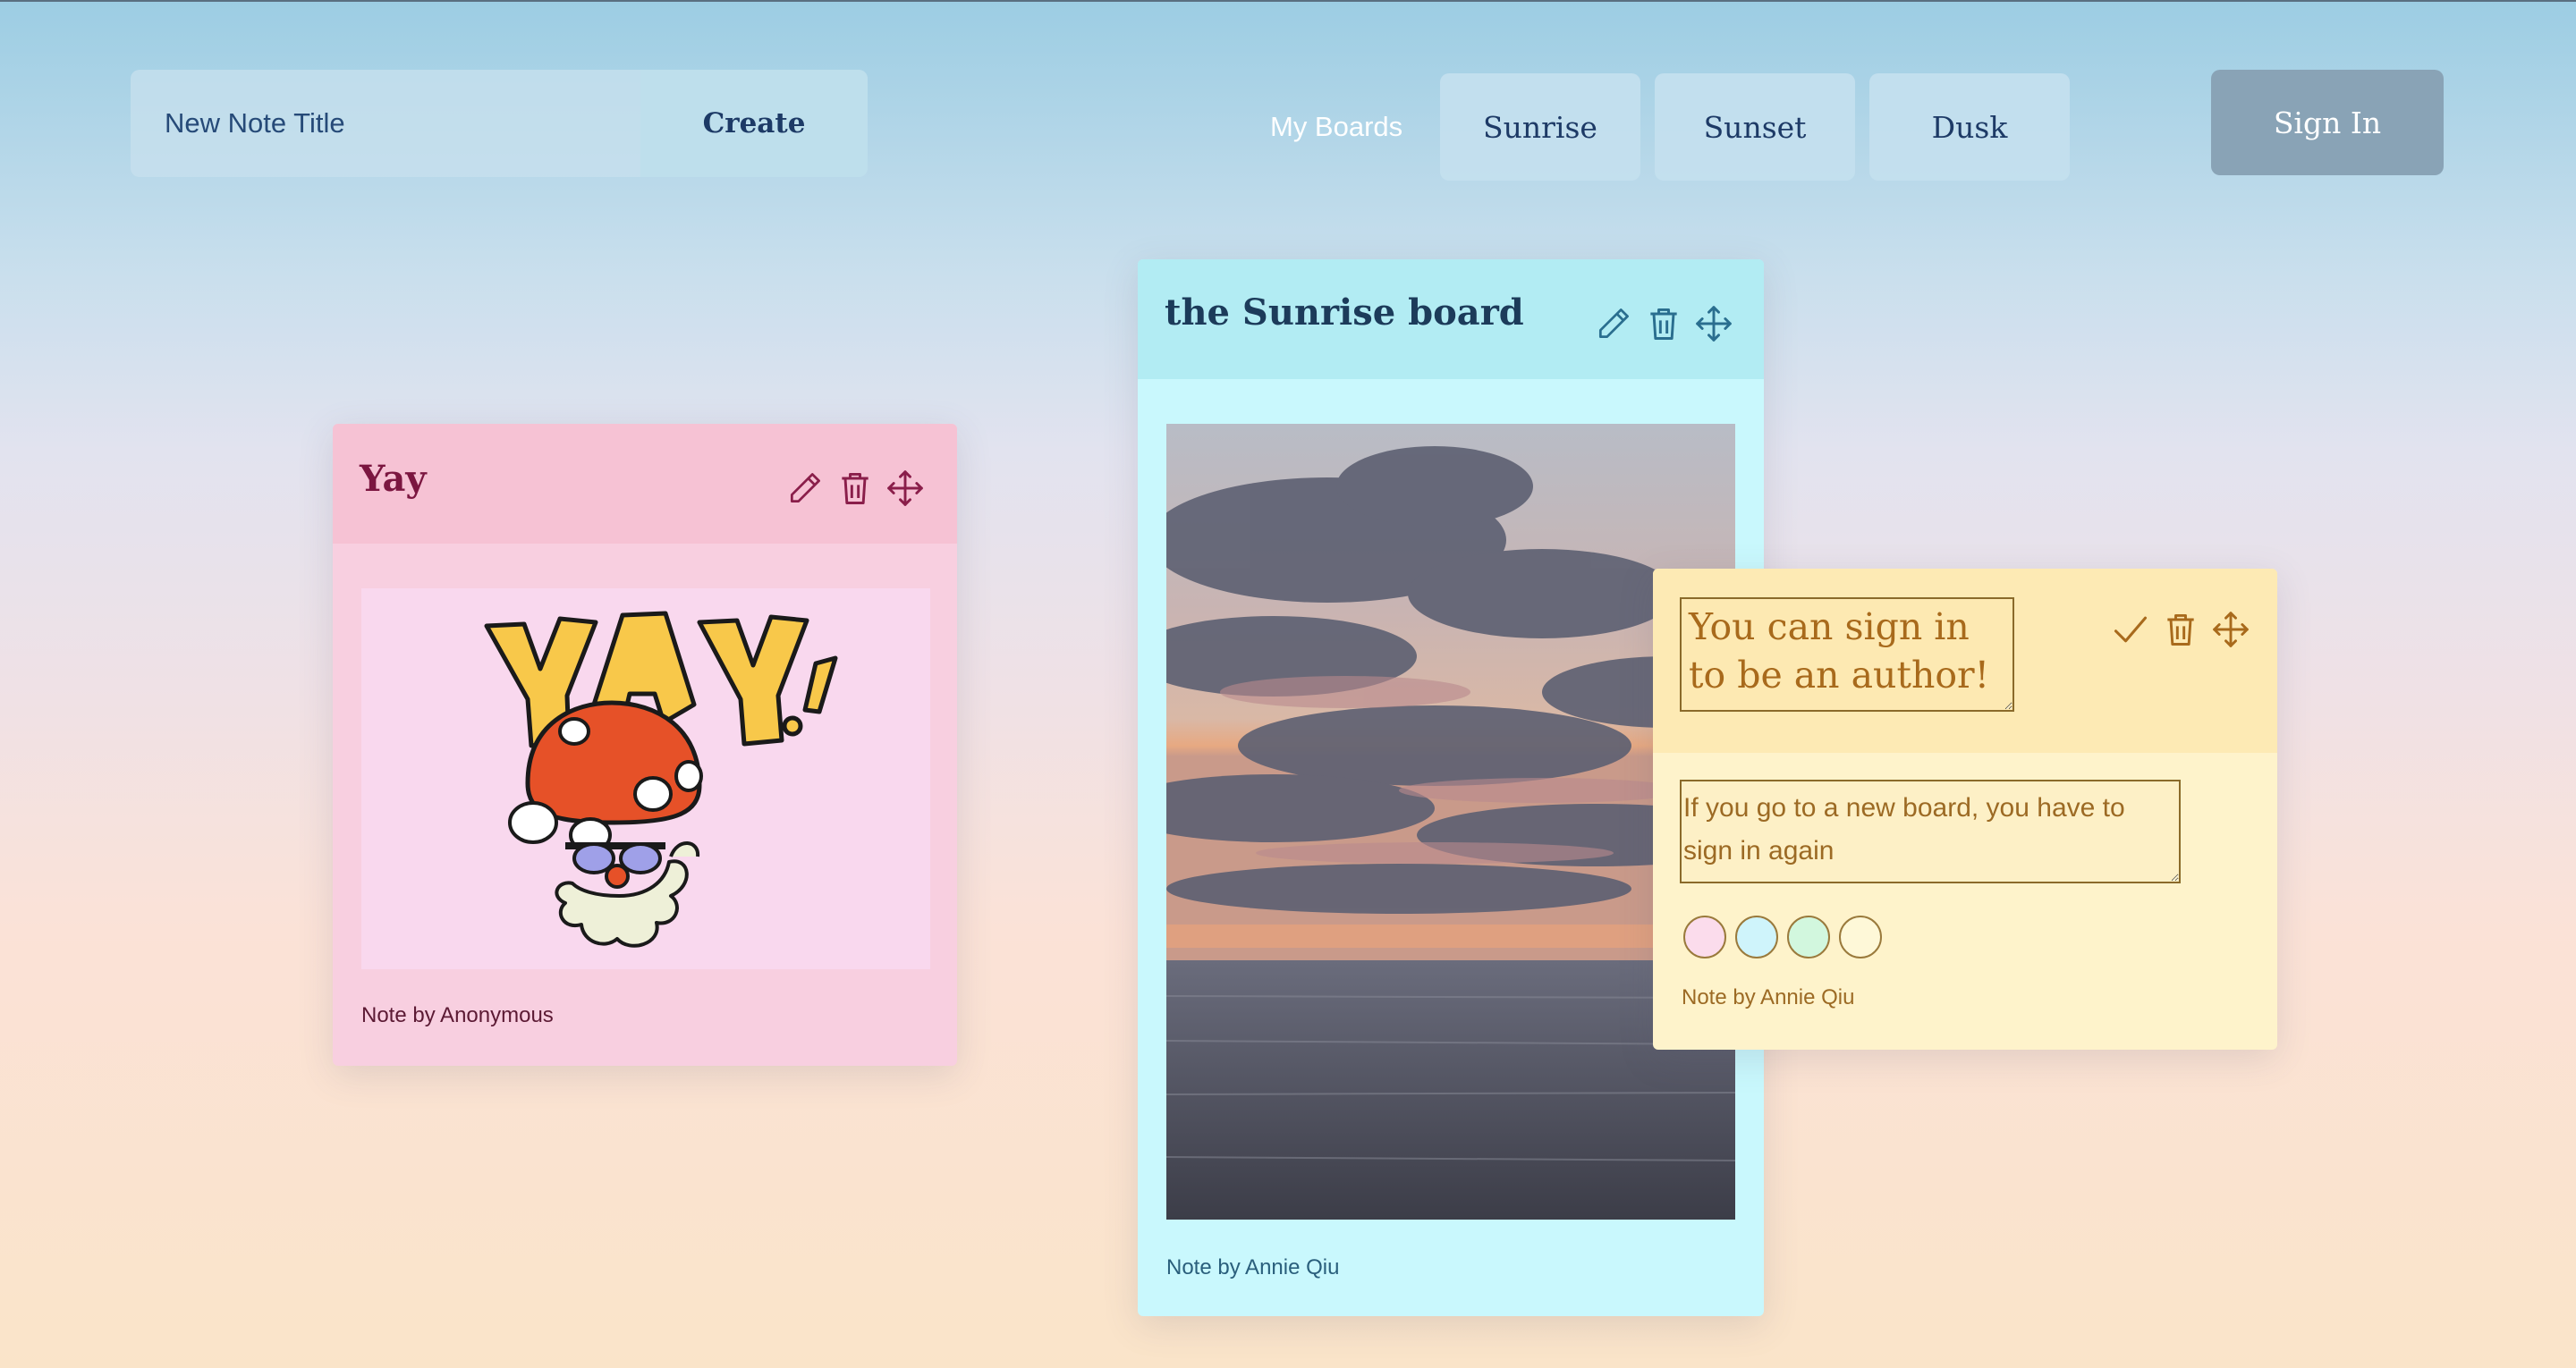  What do you see at coordinates (1336, 127) in the screenshot?
I see `my-boards-label: My Boards` at bounding box center [1336, 127].